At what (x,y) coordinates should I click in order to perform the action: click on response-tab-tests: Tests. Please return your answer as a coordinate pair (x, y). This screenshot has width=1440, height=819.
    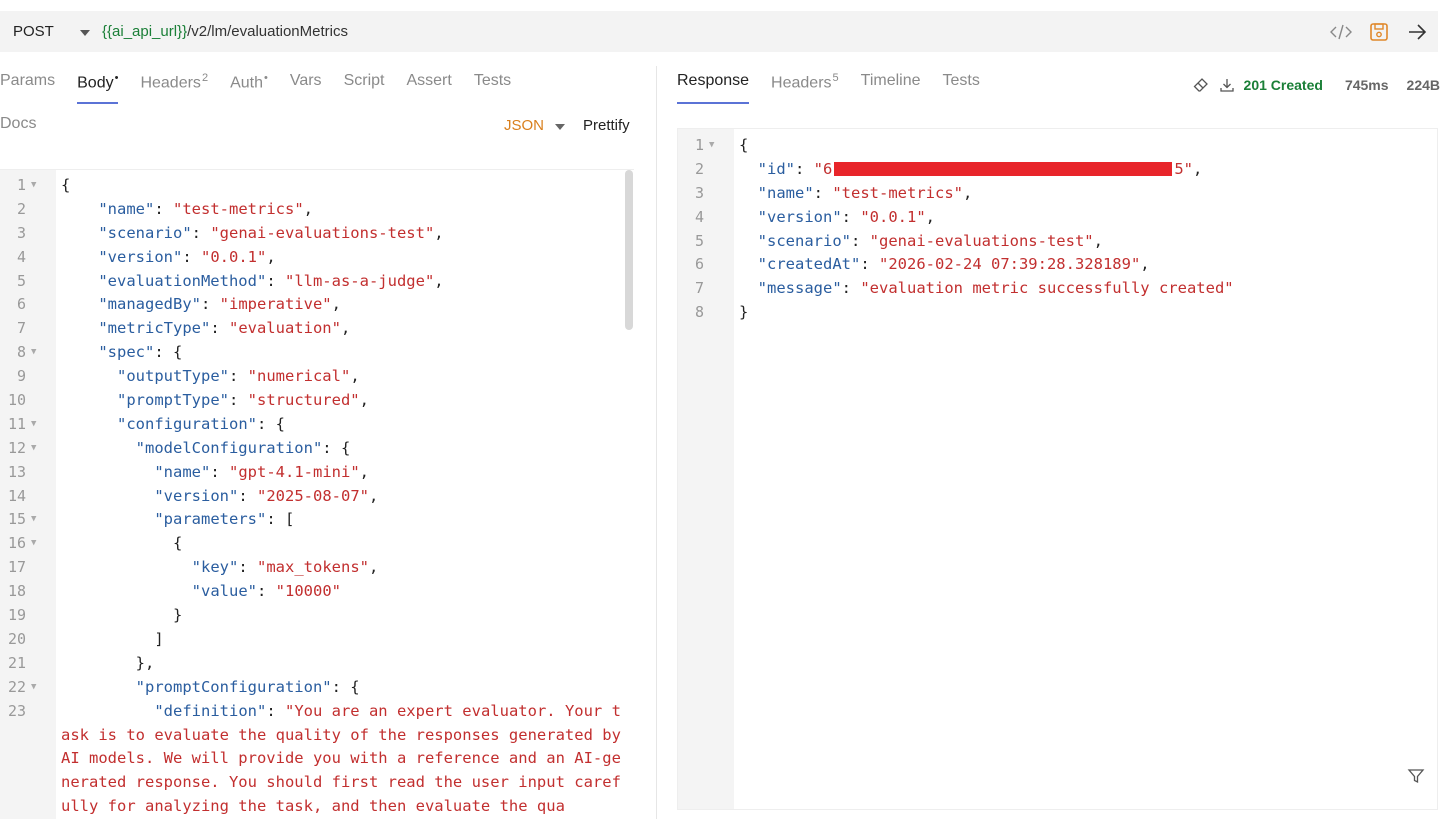
    Looking at the image, I should click on (961, 88).